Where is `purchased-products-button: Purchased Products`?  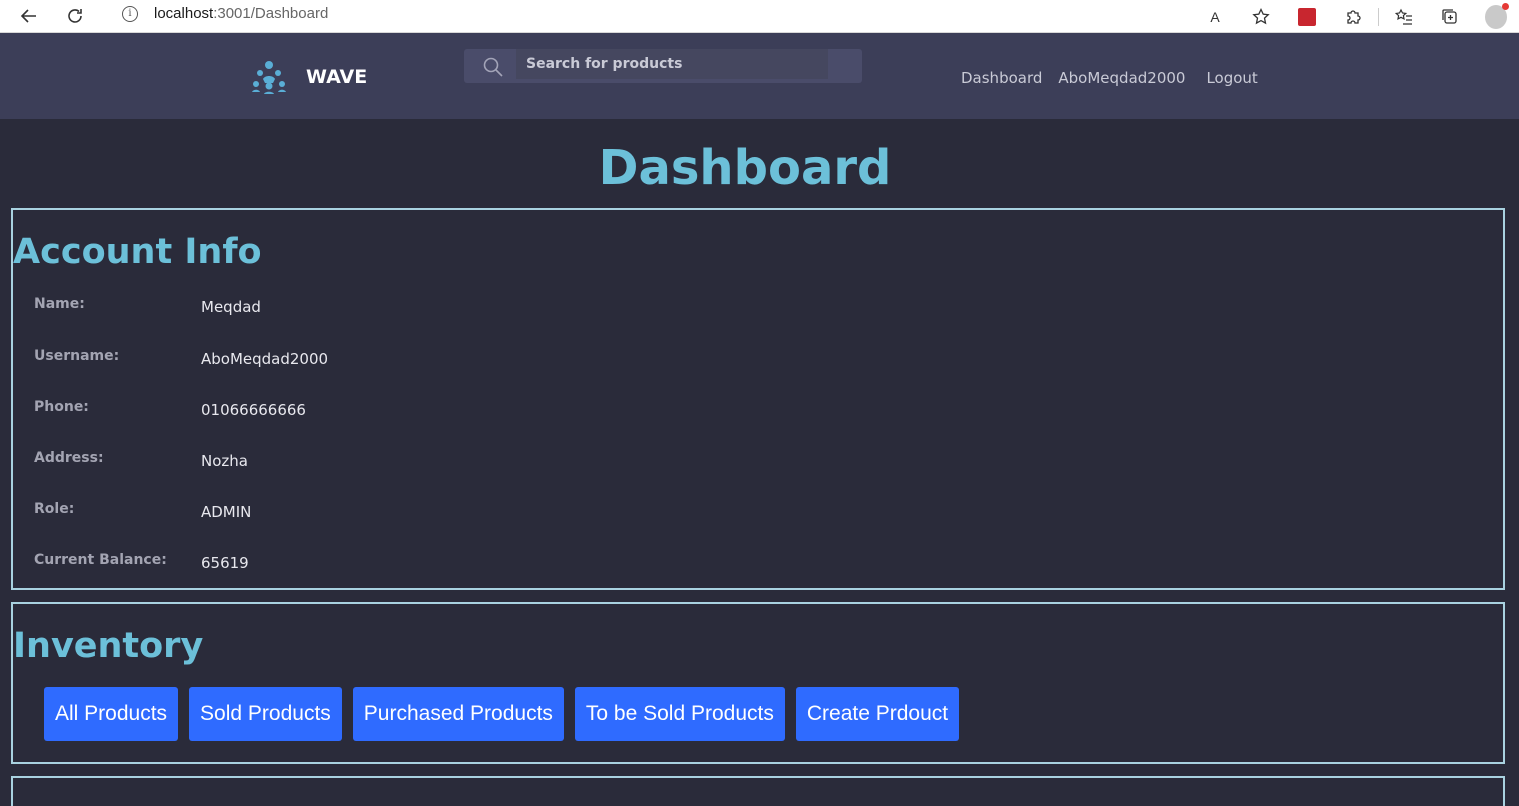
purchased-products-button: Purchased Products is located at coordinates (458, 714).